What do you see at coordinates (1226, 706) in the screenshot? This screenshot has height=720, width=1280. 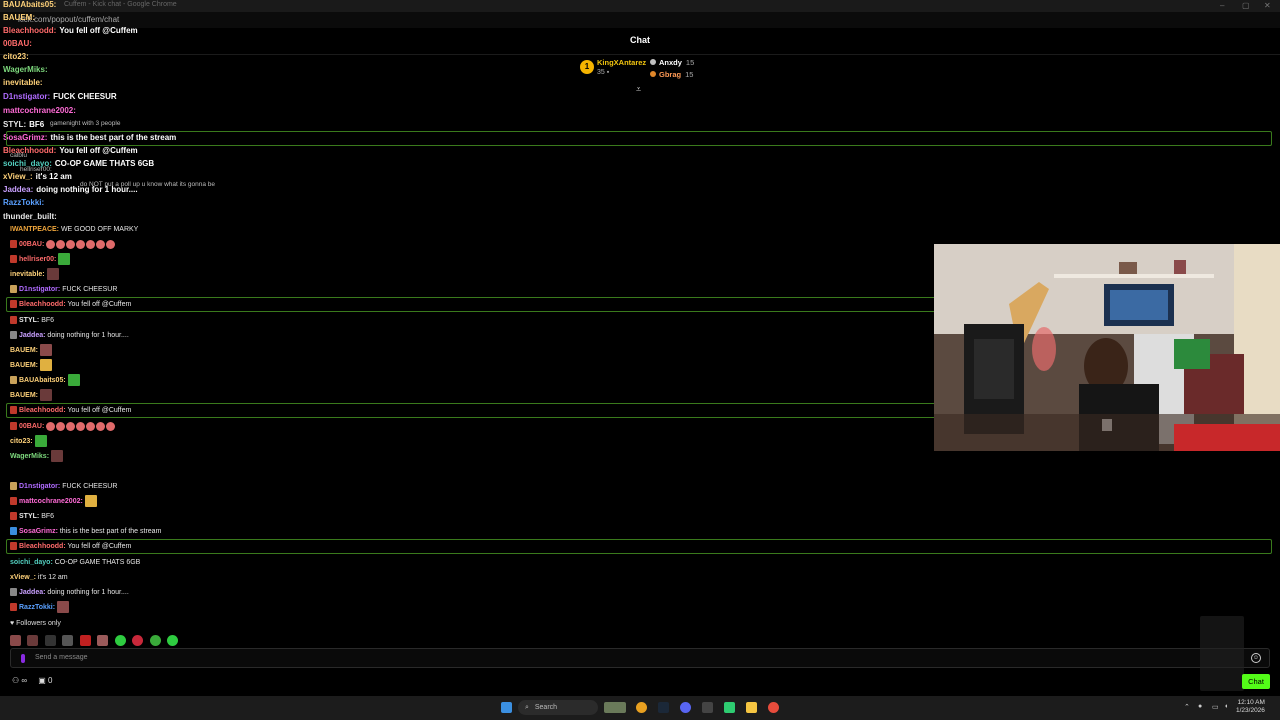 I see `volume-icon: ◖` at bounding box center [1226, 706].